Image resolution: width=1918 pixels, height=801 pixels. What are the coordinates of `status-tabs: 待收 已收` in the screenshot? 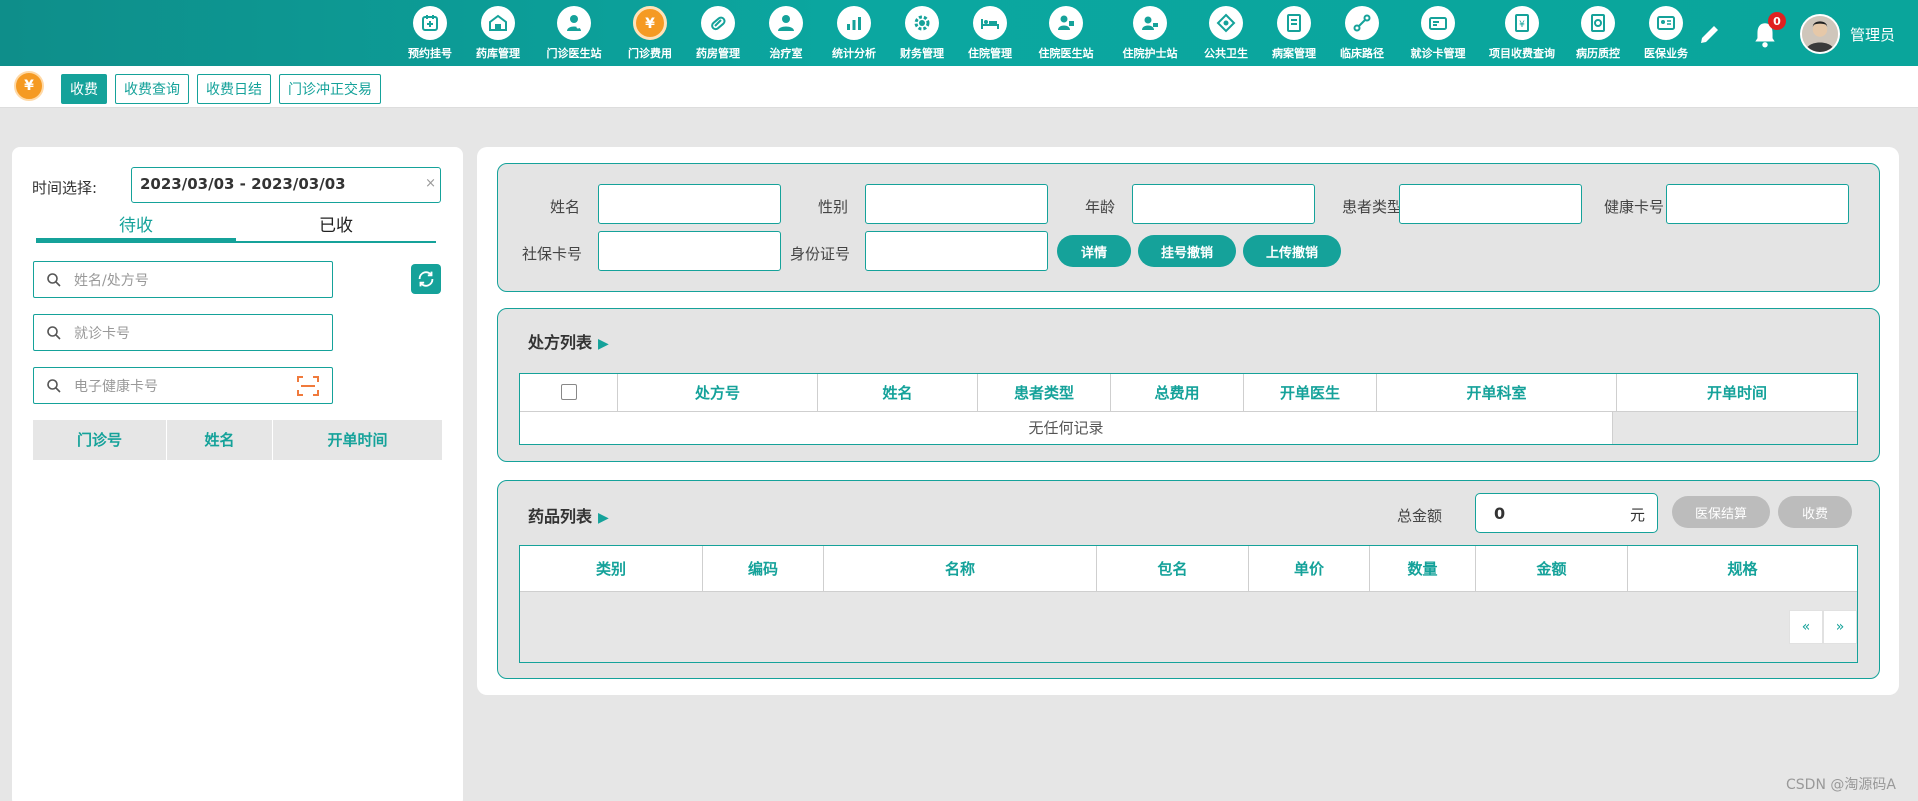 It's located at (236, 226).